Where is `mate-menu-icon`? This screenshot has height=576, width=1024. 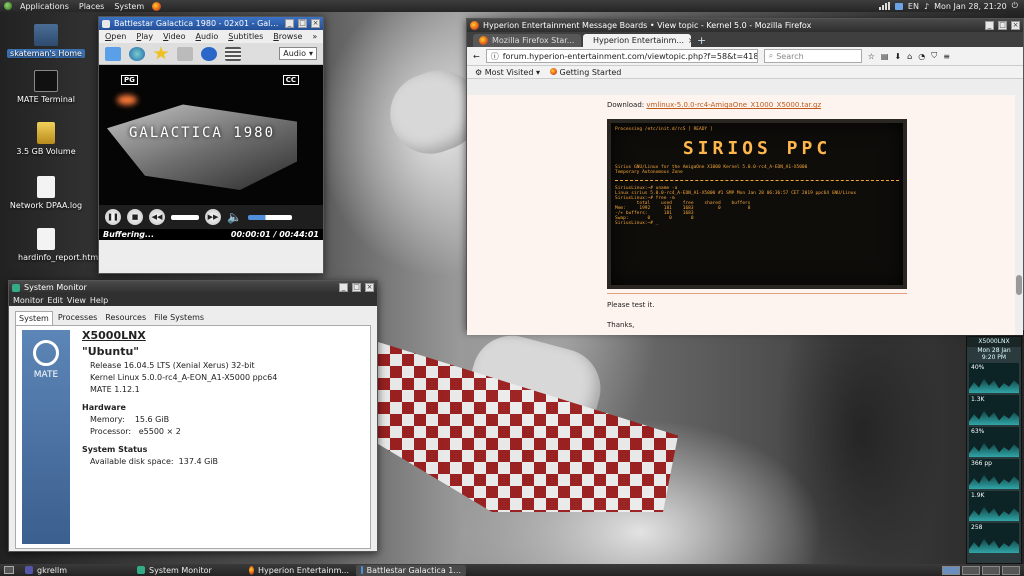 mate-menu-icon is located at coordinates (8, 6).